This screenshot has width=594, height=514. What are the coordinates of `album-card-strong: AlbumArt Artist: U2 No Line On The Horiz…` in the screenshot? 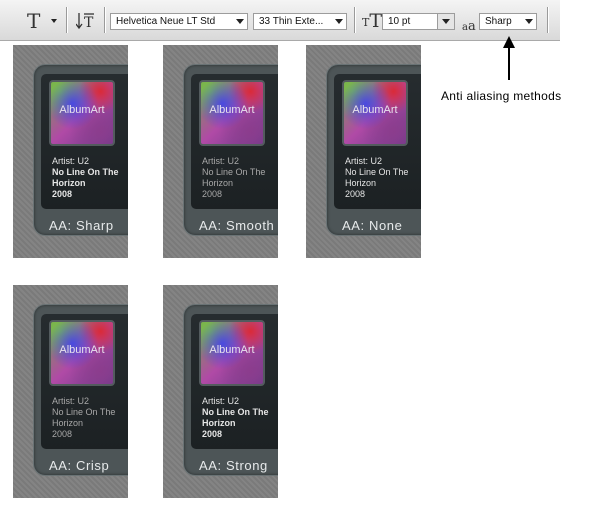 It's located at (220, 391).